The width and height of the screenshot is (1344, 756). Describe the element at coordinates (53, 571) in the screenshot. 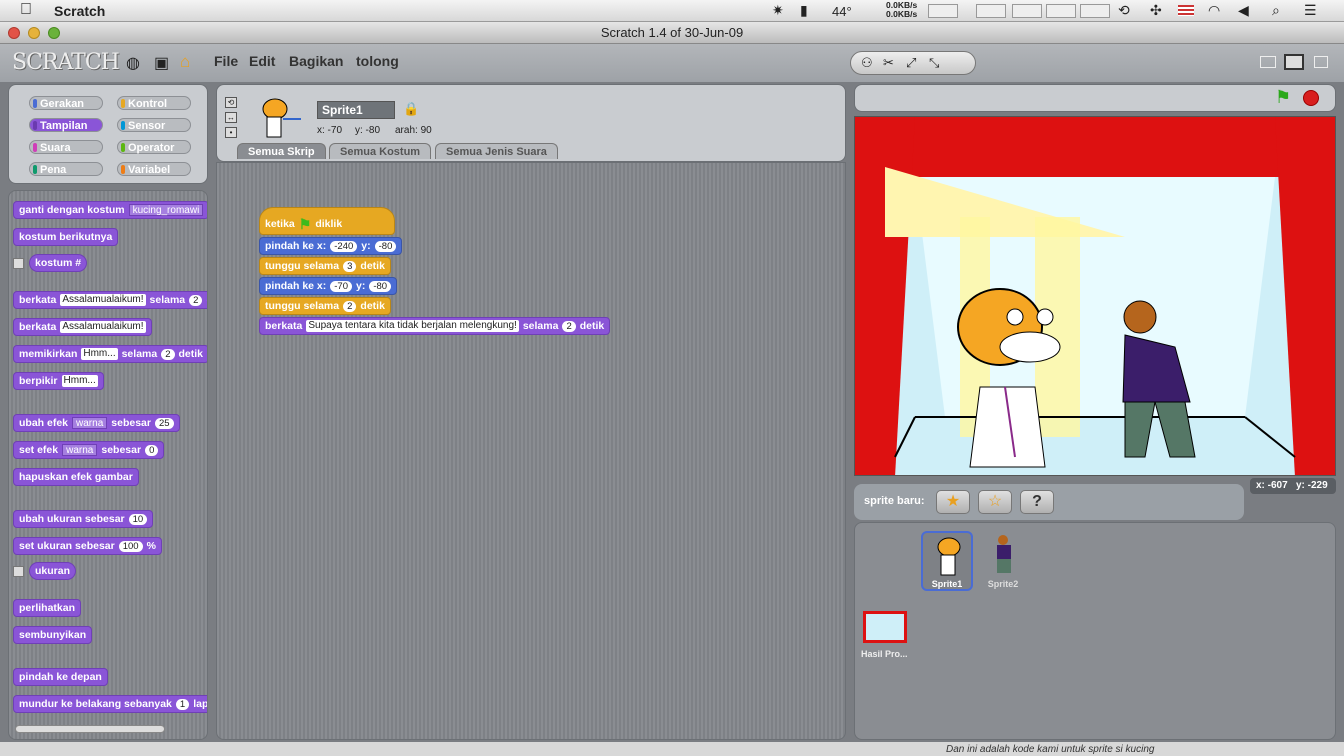

I see `block-size: ukuran` at that location.